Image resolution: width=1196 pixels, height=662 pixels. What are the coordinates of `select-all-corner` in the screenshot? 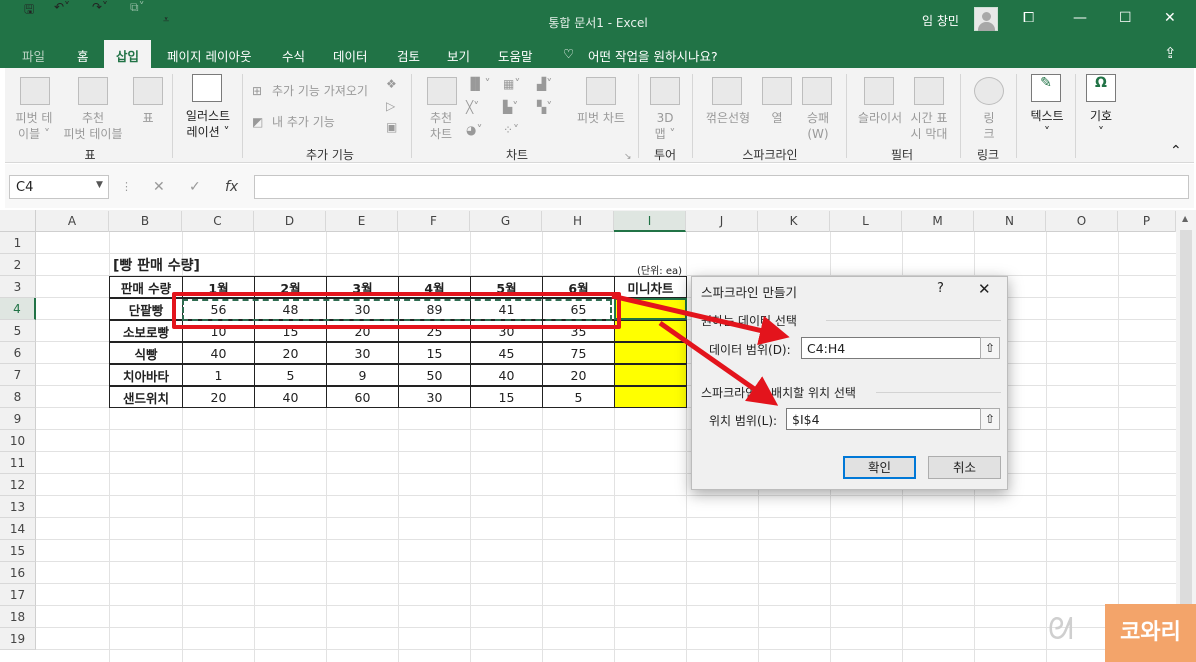 It's located at (18, 221).